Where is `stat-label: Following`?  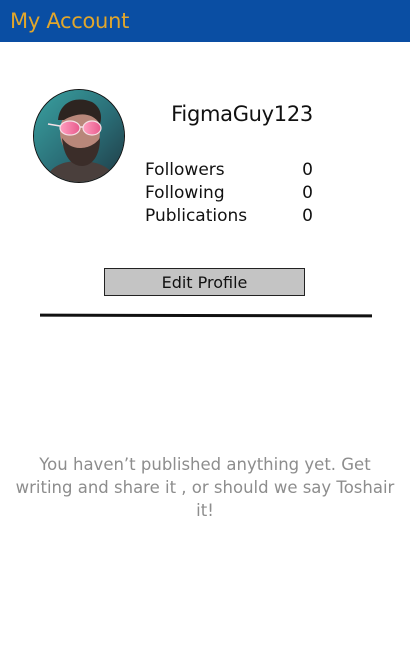
stat-label: Following is located at coordinates (185, 193).